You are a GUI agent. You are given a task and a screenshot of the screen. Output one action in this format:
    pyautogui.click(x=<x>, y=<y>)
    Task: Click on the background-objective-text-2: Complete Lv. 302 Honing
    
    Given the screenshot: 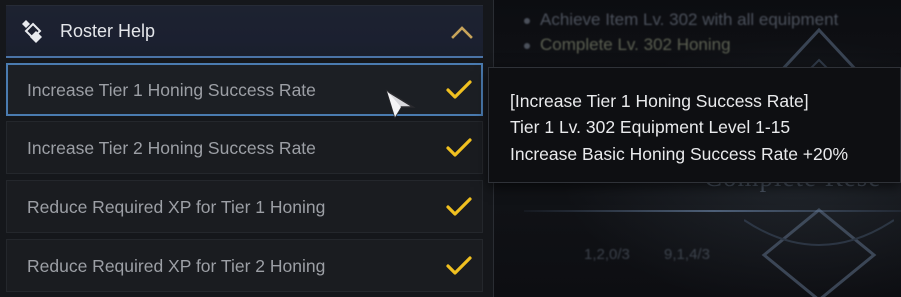 What is the action you would take?
    pyautogui.click(x=635, y=44)
    